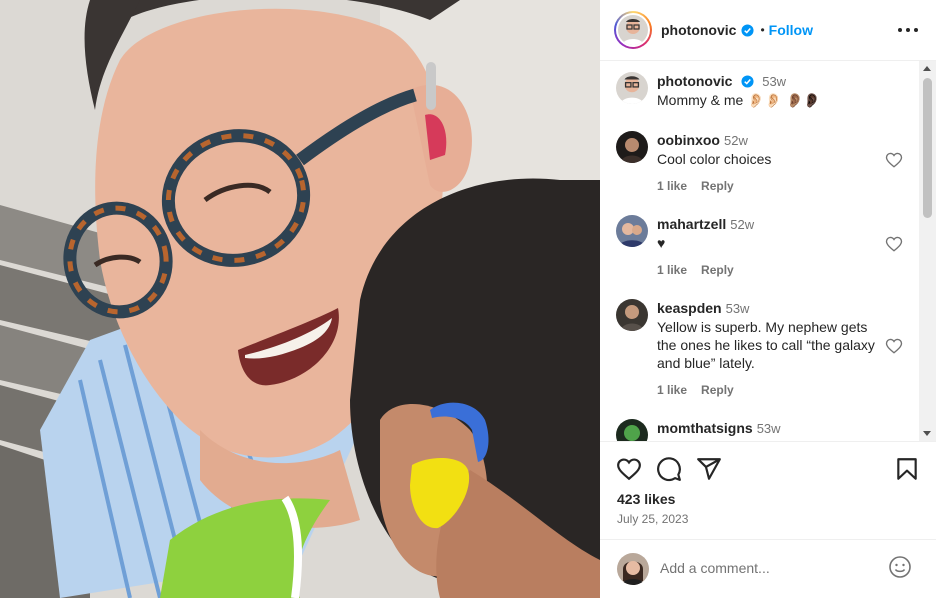 The image size is (936, 598). What do you see at coordinates (688, 140) in the screenshot?
I see `comment-username: oobinxoo` at bounding box center [688, 140].